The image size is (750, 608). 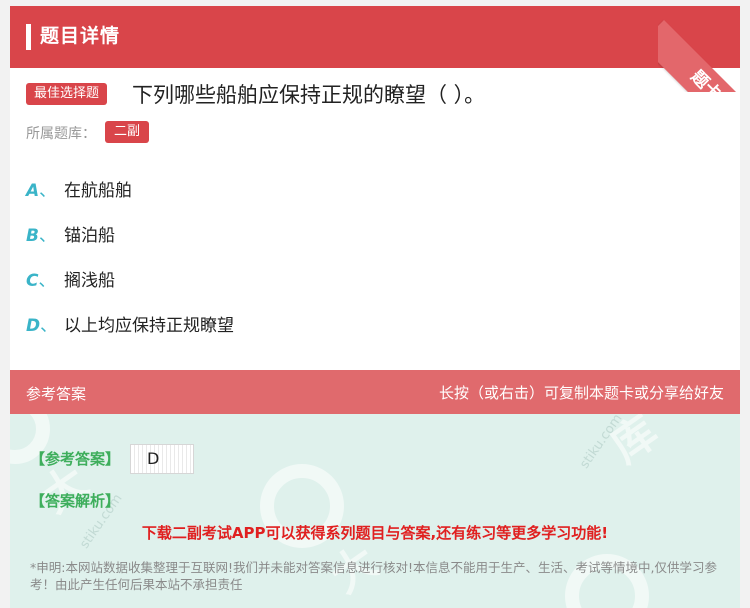 I want to click on option-text: 搁浅船, so click(x=89, y=280).